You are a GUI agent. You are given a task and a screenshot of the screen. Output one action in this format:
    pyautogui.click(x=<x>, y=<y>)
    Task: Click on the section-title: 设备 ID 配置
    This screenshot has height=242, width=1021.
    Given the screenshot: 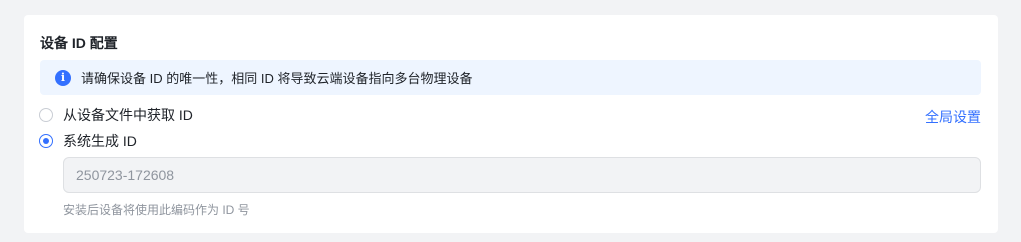 What is the action you would take?
    pyautogui.click(x=79, y=43)
    